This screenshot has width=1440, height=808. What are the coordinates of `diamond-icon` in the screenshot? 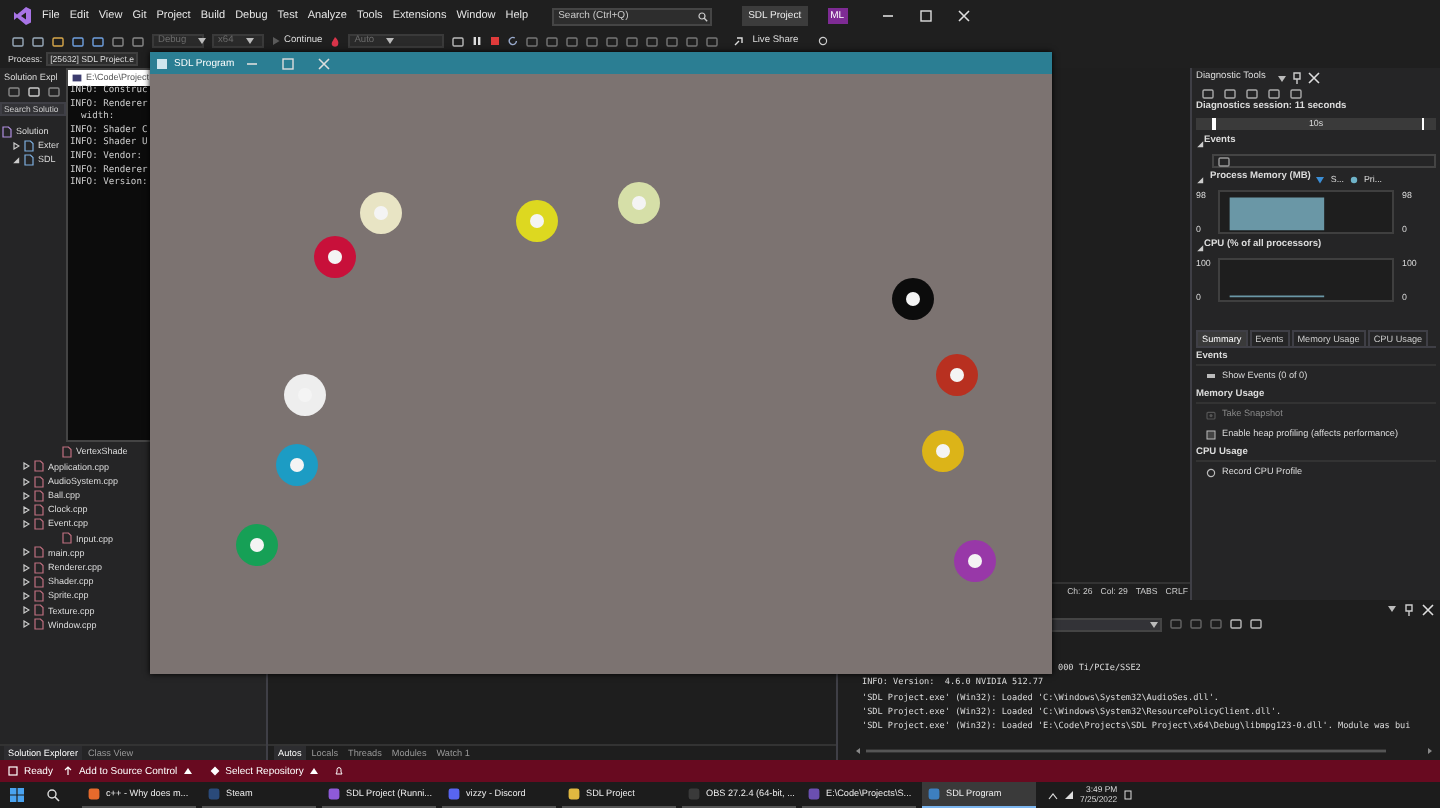 It's located at (214, 771).